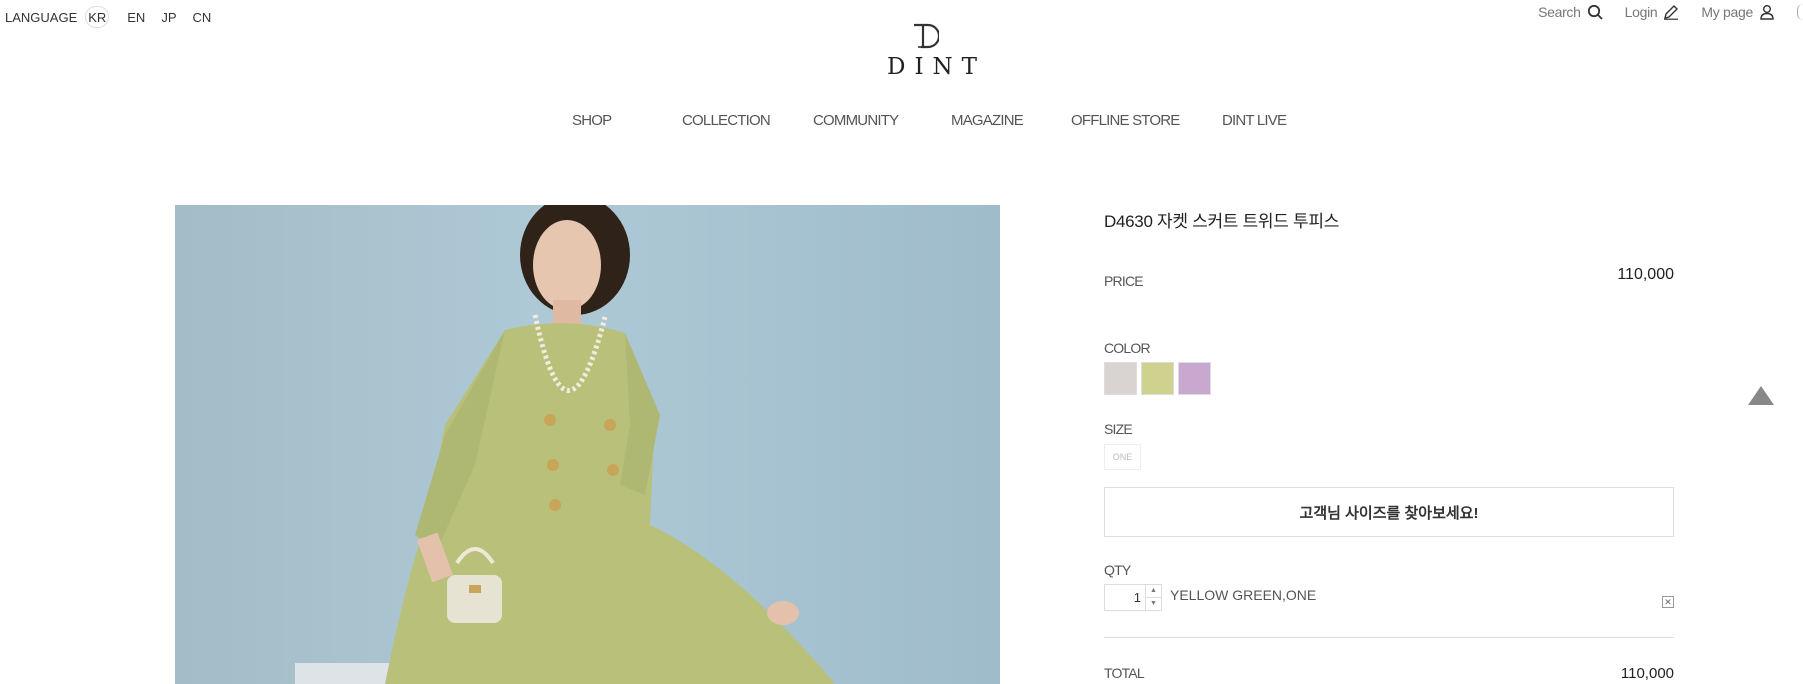  Describe the element at coordinates (1118, 429) in the screenshot. I see `size-label: SIZE` at that location.